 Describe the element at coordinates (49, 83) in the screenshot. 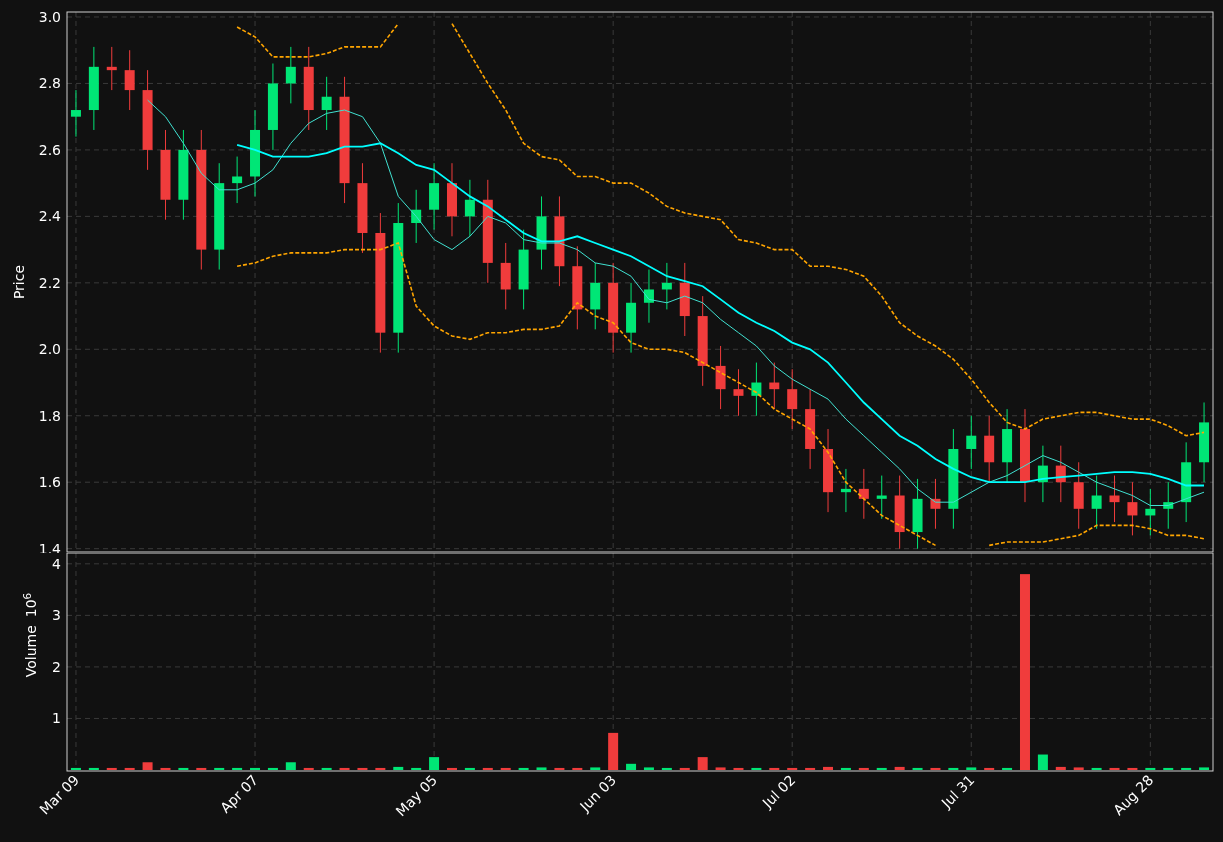

I see `tick-label: 2.8` at that location.